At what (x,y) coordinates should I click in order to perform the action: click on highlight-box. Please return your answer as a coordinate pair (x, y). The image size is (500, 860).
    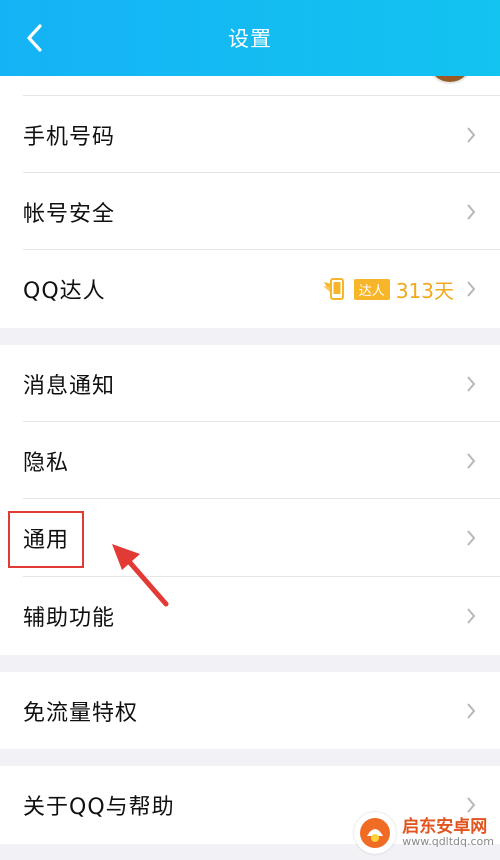
    Looking at the image, I should click on (46, 539).